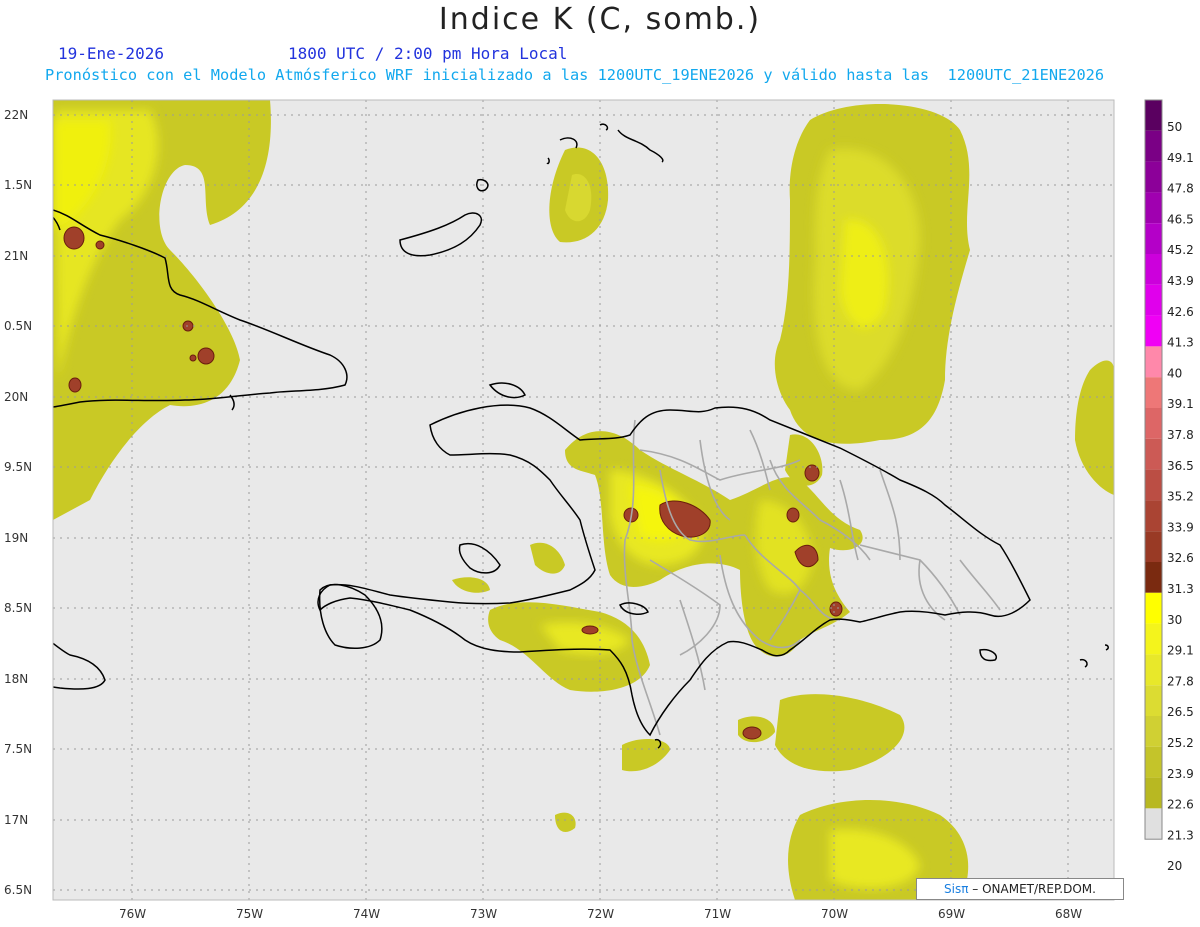 The height and width of the screenshot is (927, 1200). Describe the element at coordinates (1174, 620) in the screenshot. I see `colorbar-label: 30` at that location.